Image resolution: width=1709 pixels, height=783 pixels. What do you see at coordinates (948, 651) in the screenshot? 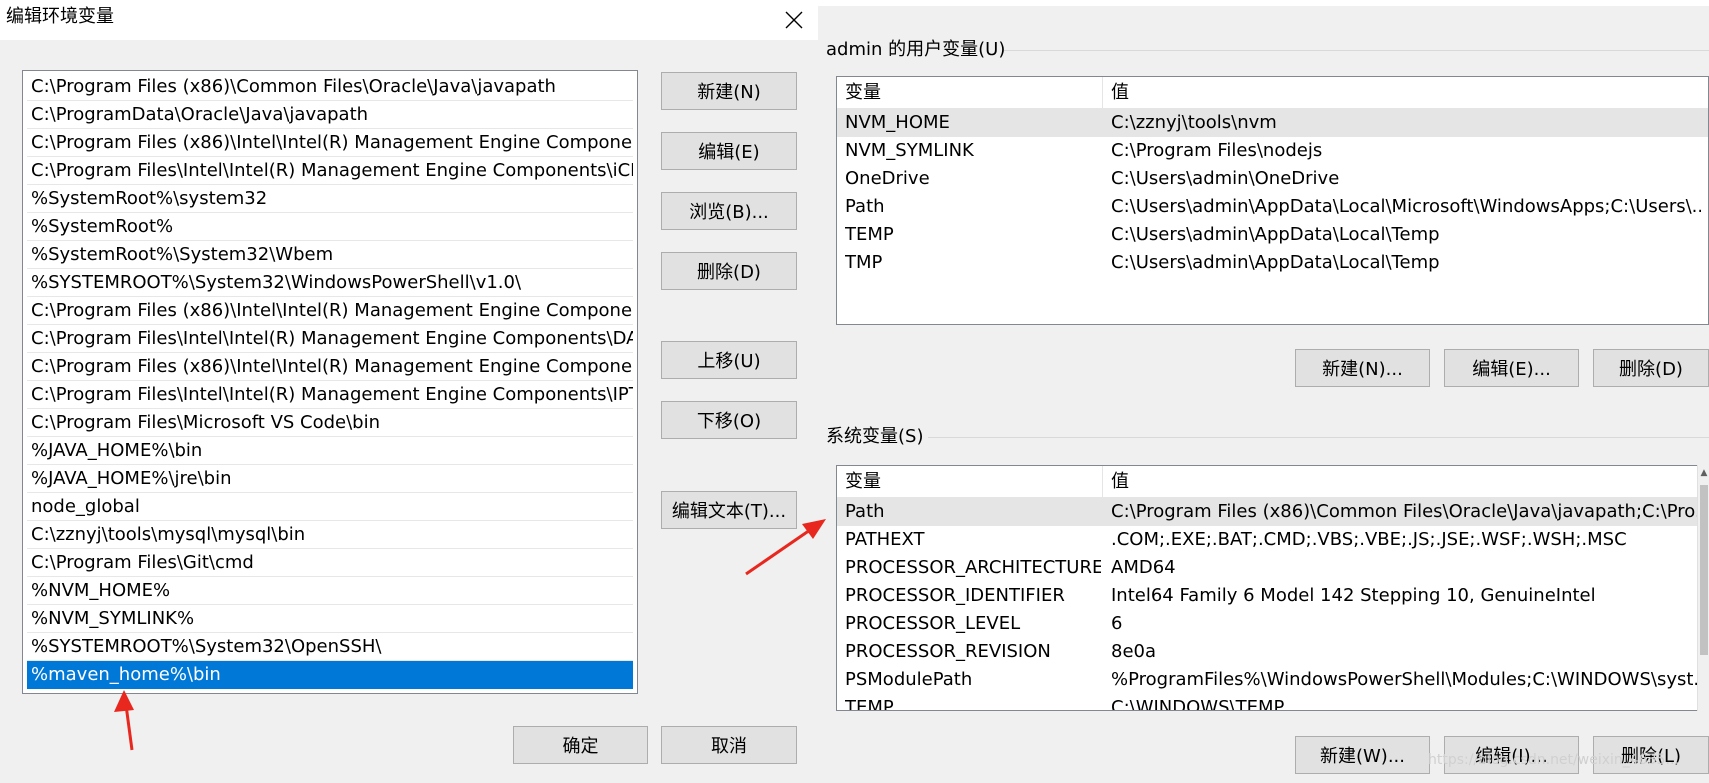
I see `var-name: PROCESSOR_REVISION` at bounding box center [948, 651].